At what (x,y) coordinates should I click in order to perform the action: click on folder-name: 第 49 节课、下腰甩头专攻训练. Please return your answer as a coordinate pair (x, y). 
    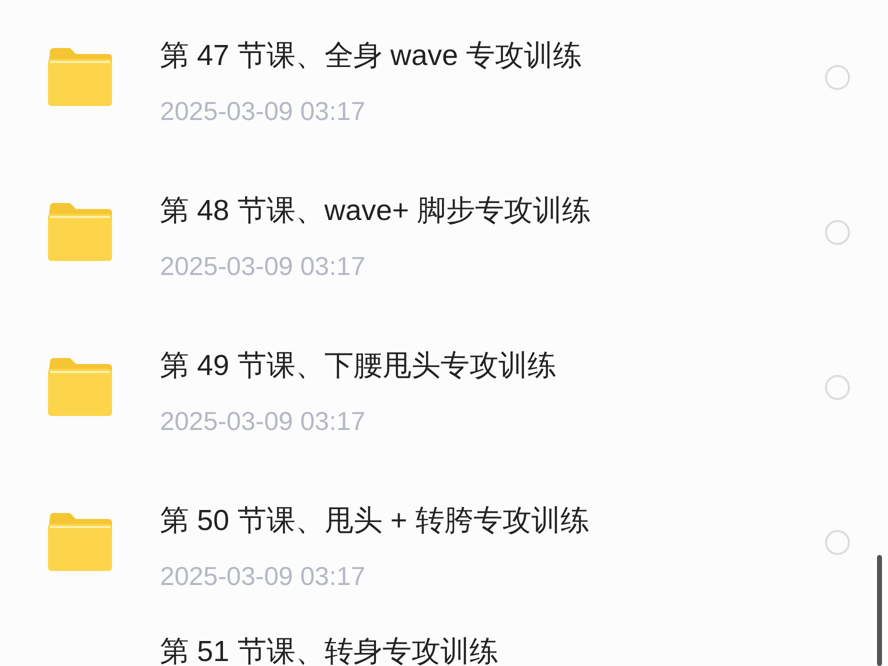
    Looking at the image, I should click on (359, 366).